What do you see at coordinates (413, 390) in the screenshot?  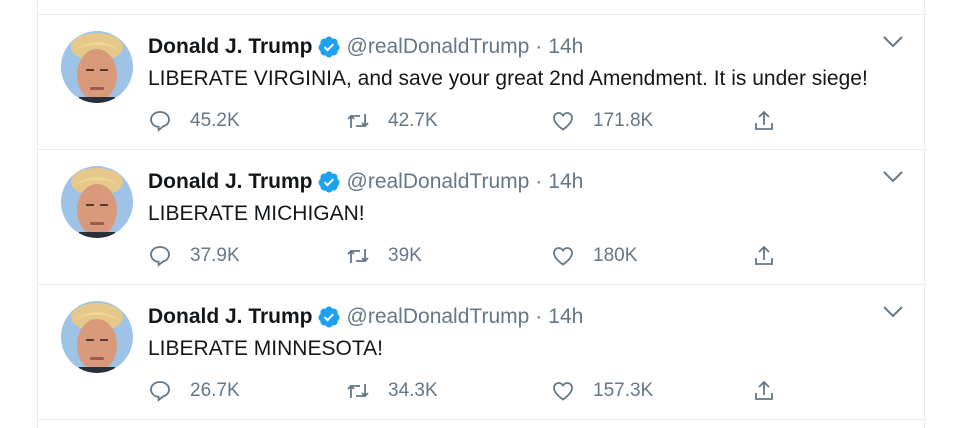 I see `retweet-count: 34.3K` at bounding box center [413, 390].